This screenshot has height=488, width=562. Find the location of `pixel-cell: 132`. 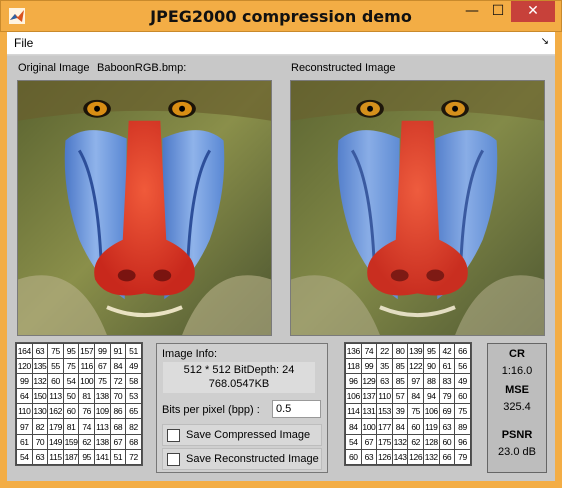

pixel-cell: 132 is located at coordinates (400, 441).